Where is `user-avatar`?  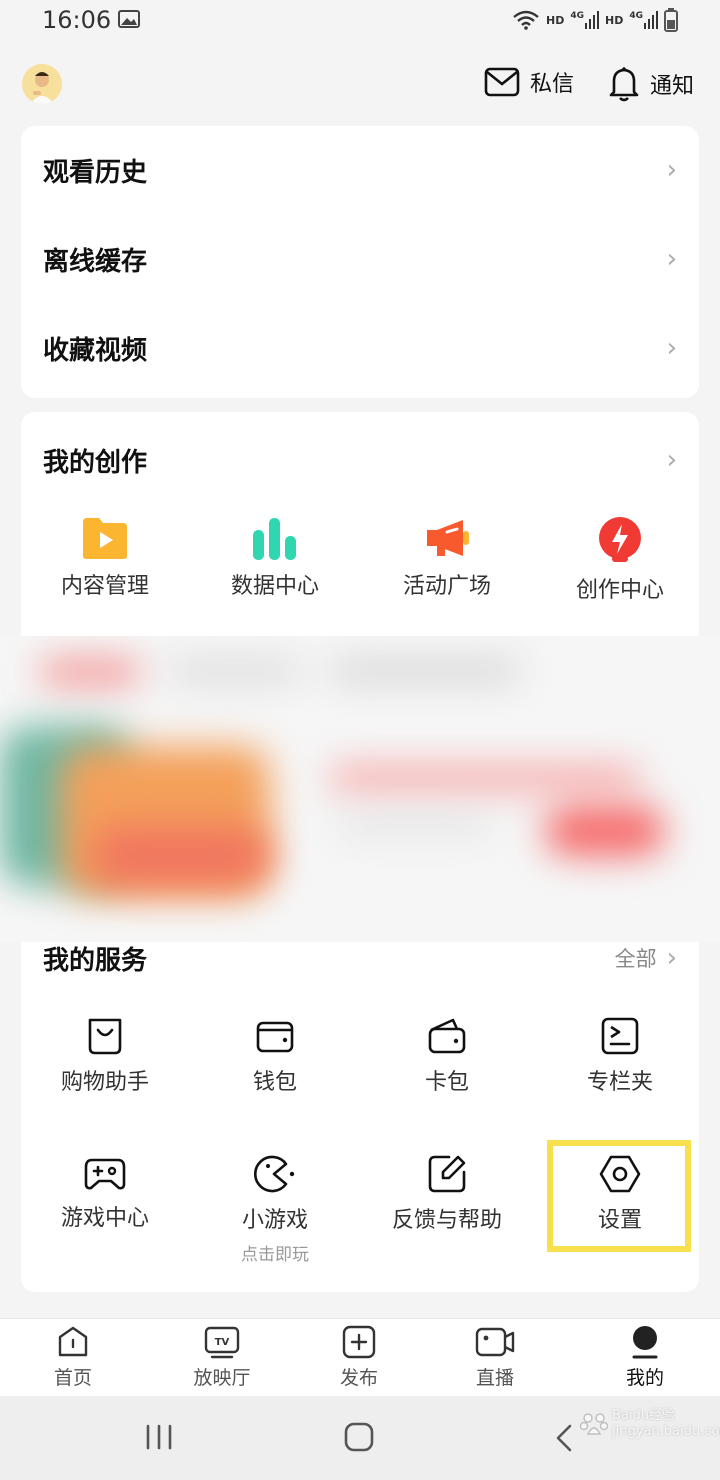
user-avatar is located at coordinates (42, 84).